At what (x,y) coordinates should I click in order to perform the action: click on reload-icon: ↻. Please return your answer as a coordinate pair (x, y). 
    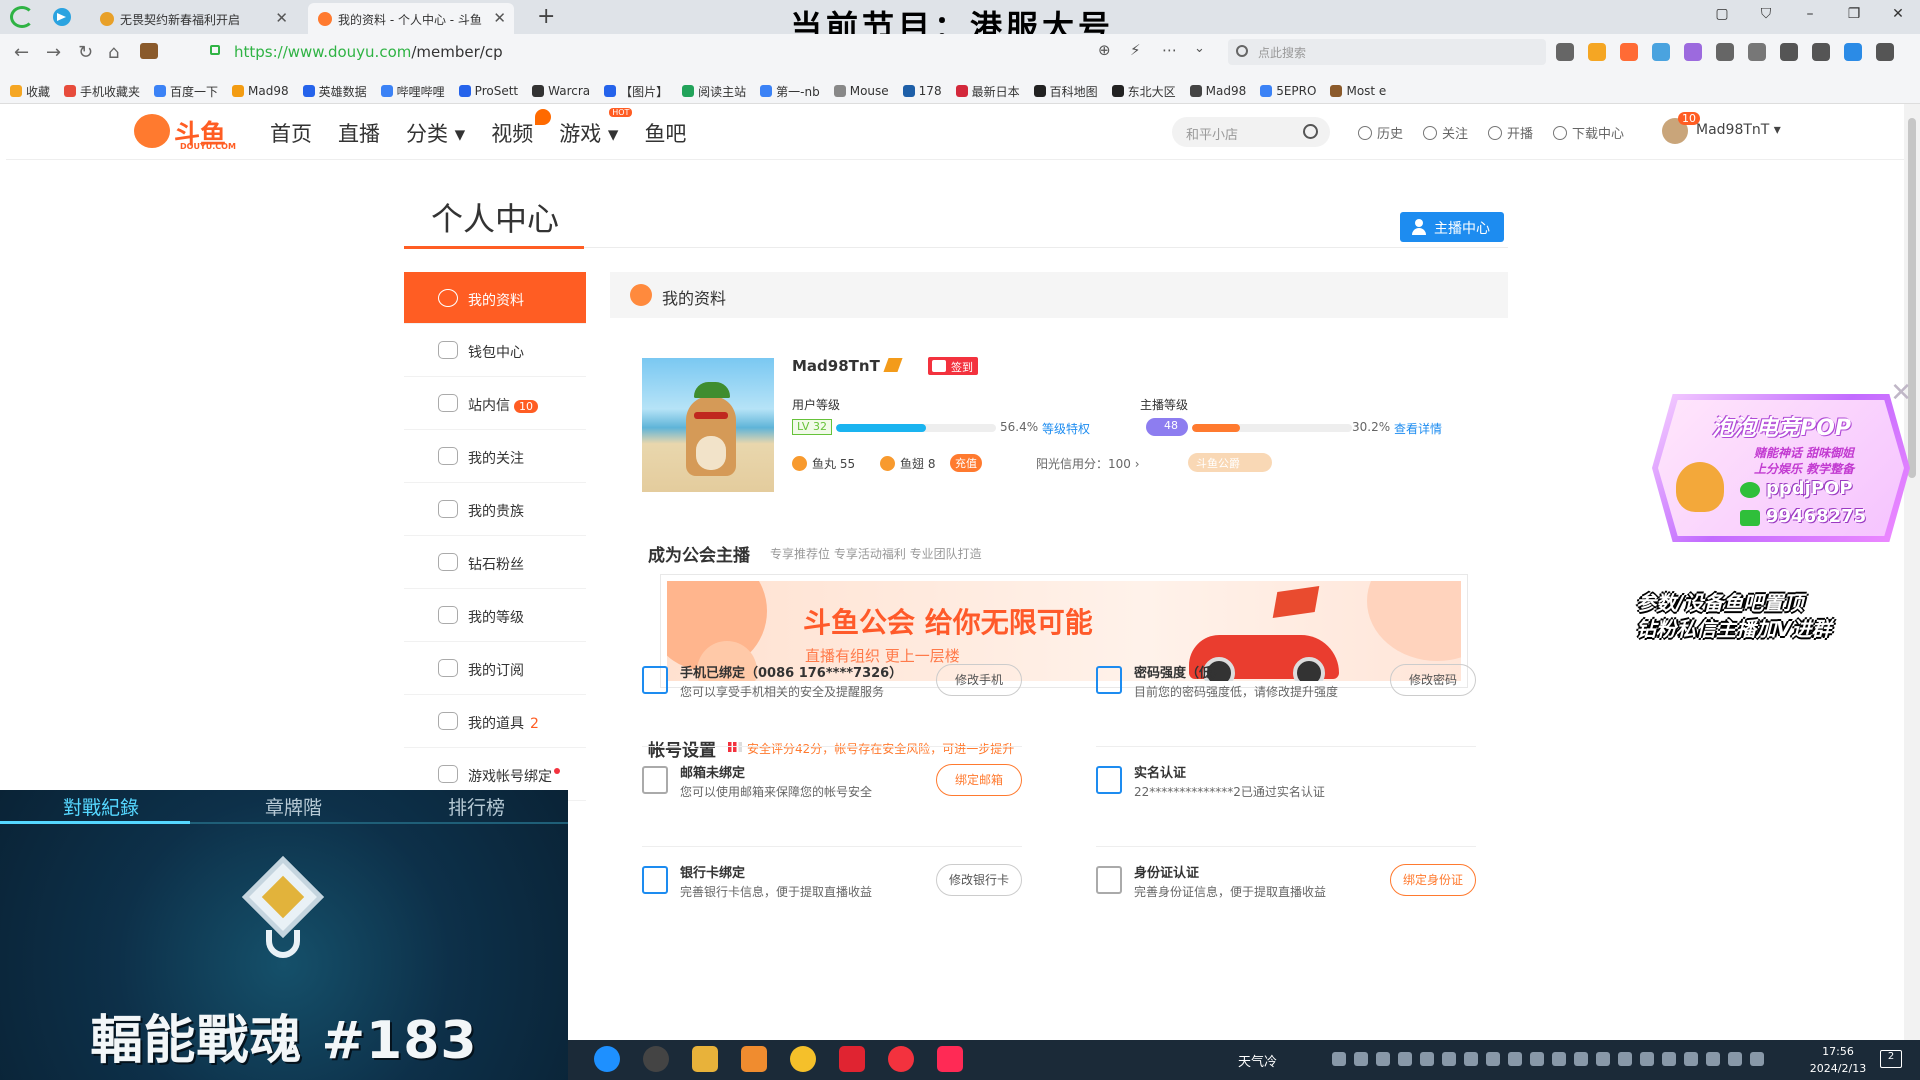
    Looking at the image, I should click on (85, 52).